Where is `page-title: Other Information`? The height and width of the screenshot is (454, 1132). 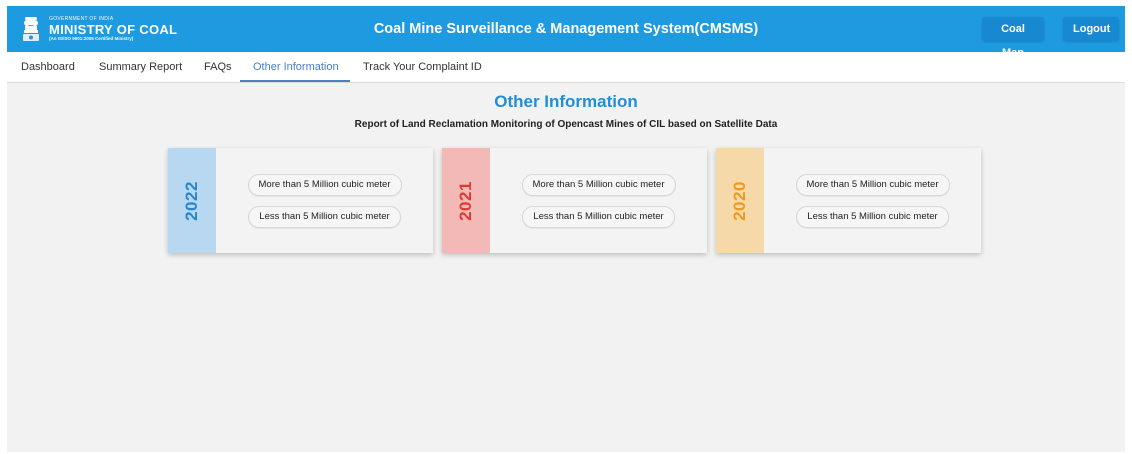
page-title: Other Information is located at coordinates (566, 101).